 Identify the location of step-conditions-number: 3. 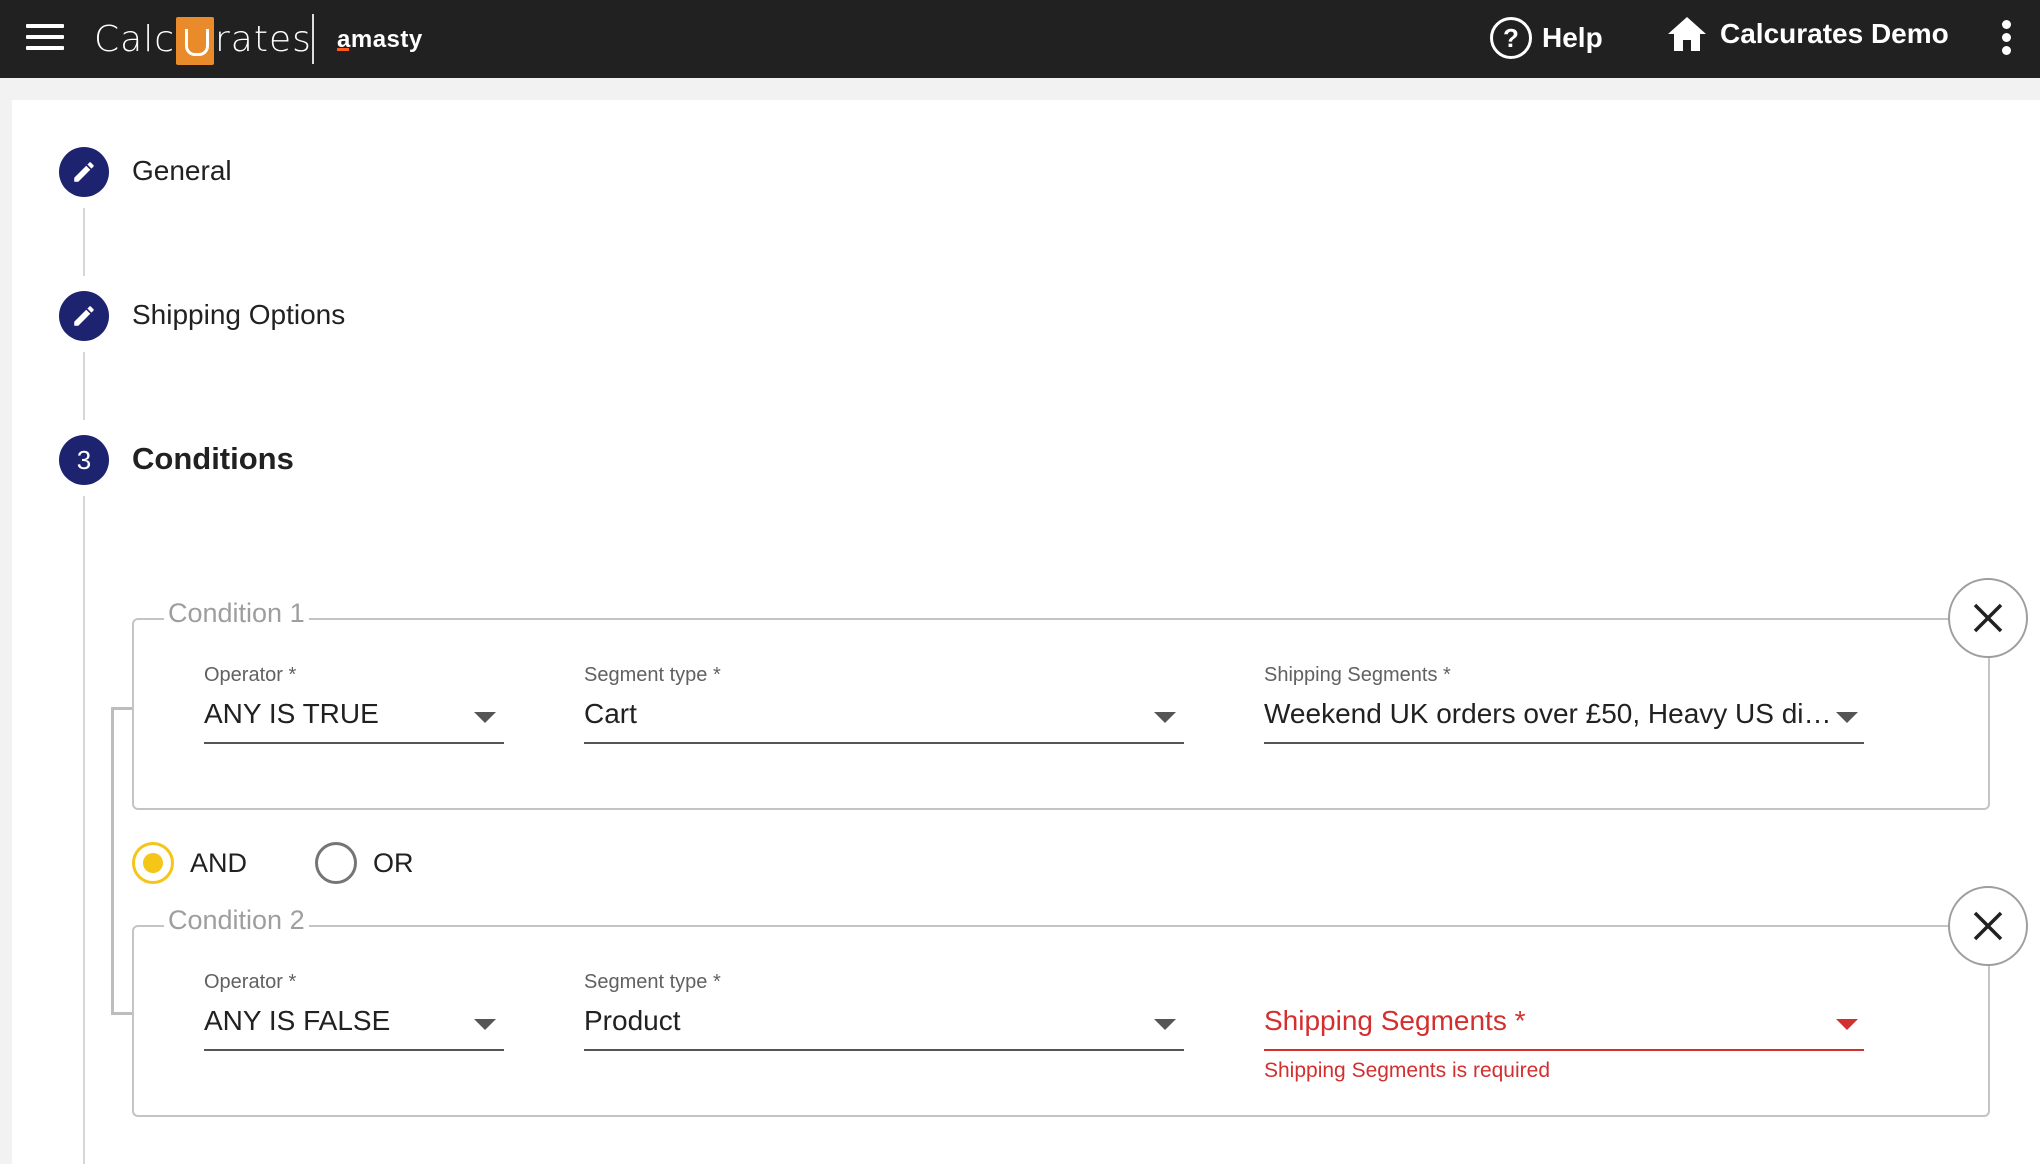
(84, 460).